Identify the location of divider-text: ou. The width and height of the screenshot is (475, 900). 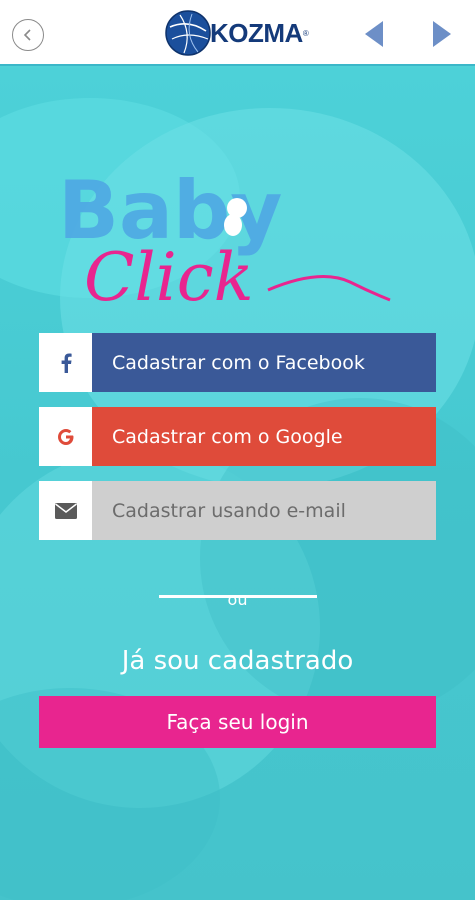
(237, 599).